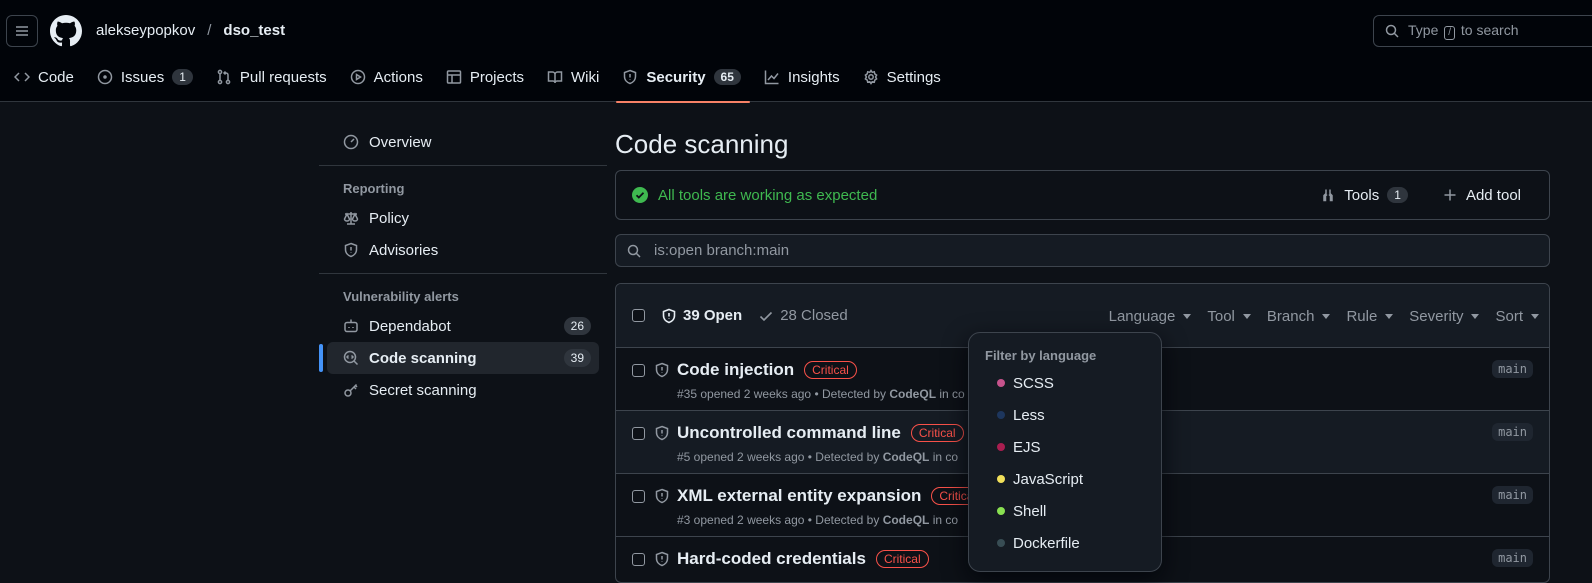  I want to click on code-icon, so click(22, 77).